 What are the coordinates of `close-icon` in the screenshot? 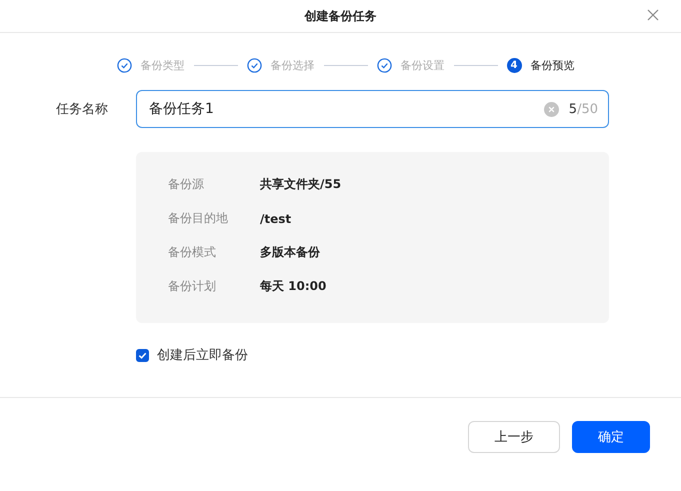 It's located at (653, 15).